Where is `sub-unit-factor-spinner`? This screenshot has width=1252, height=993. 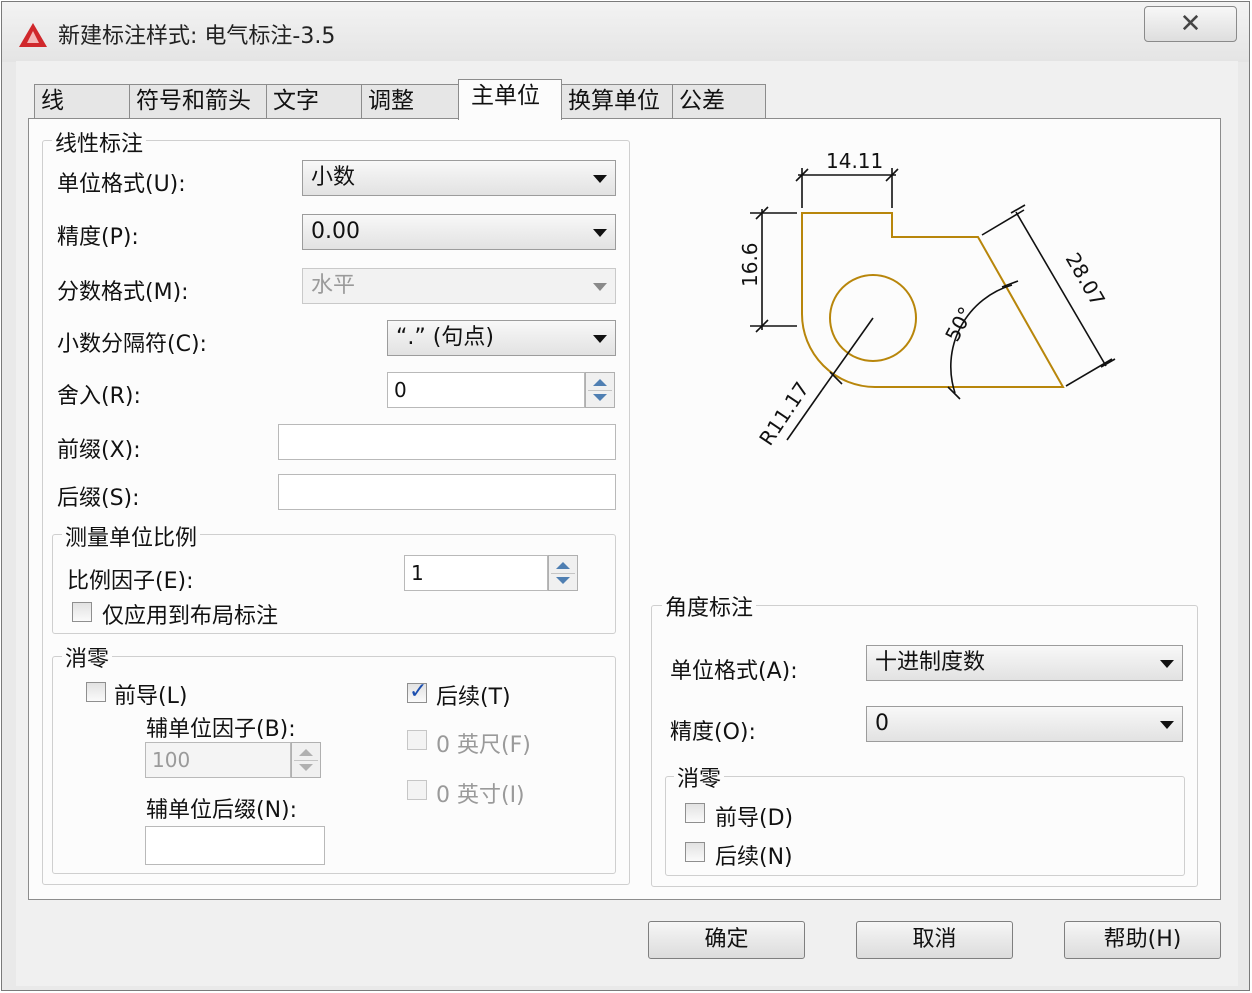 sub-unit-factor-spinner is located at coordinates (306, 760).